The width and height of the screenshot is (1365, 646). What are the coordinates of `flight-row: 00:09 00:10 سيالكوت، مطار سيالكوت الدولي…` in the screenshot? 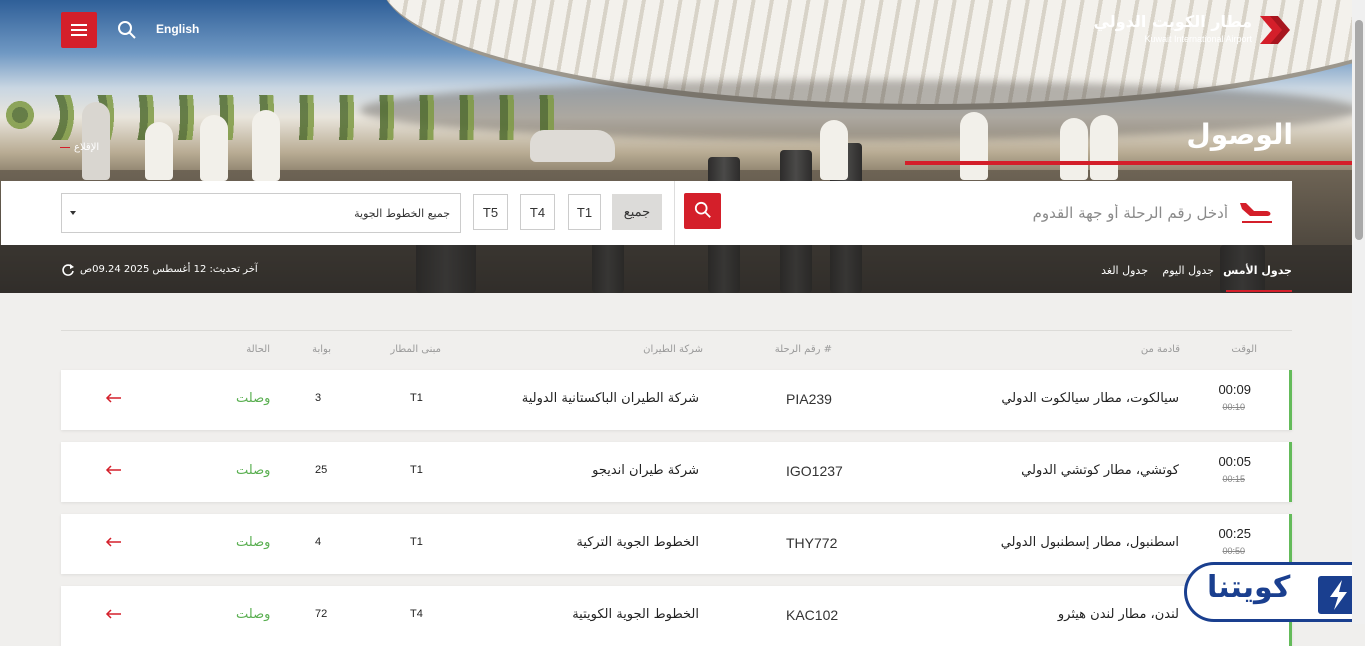 It's located at (676, 400).